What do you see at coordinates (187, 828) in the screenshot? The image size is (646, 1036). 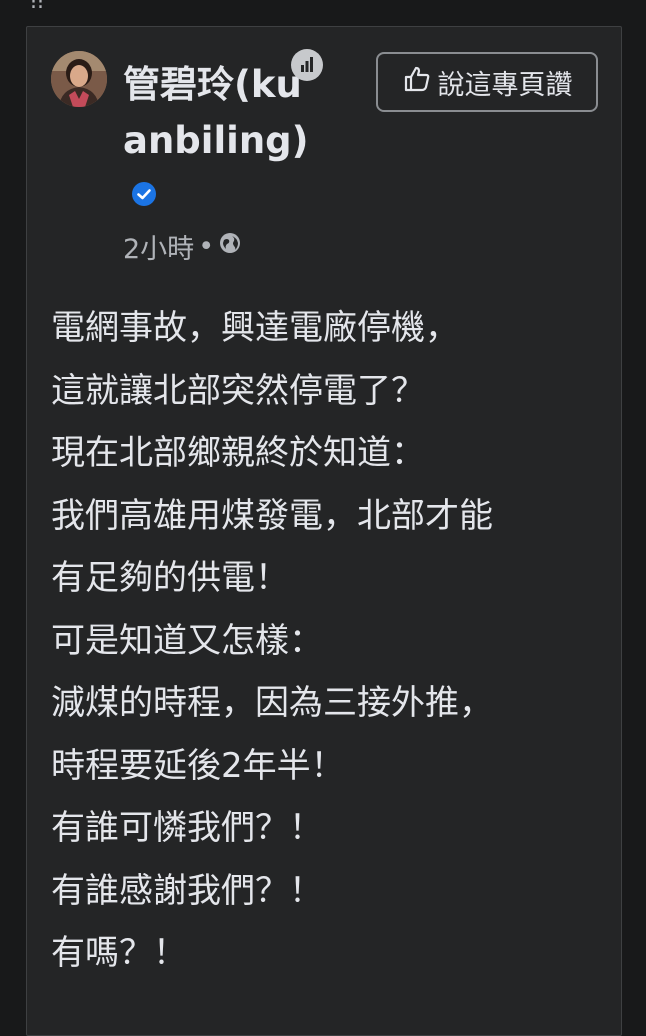 I see `post-line: 有誰可憐我們？！` at bounding box center [187, 828].